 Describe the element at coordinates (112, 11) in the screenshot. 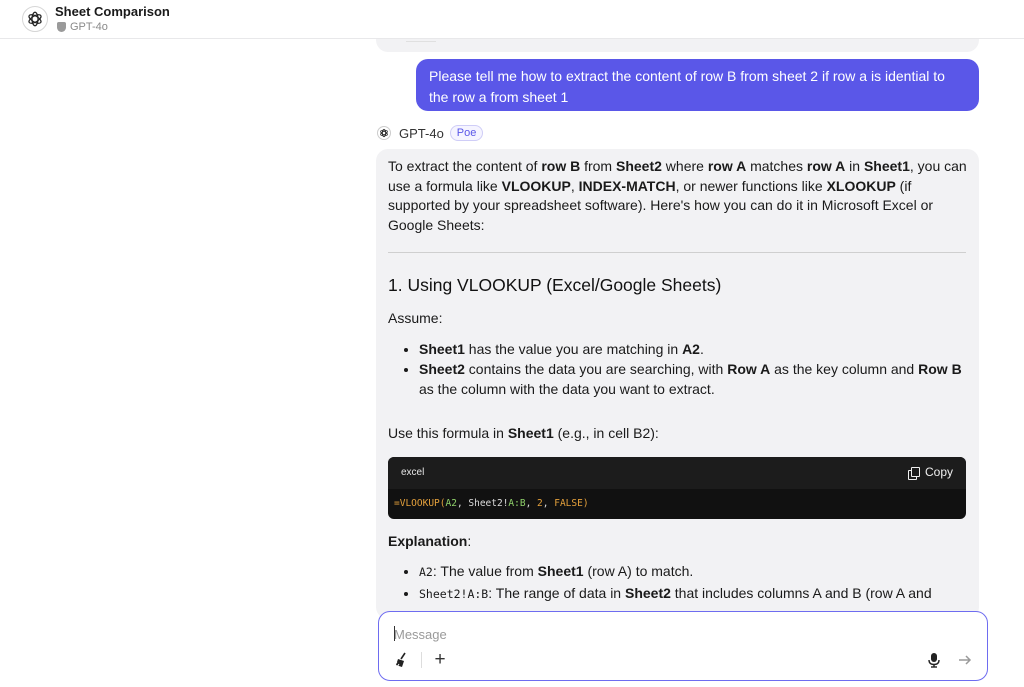

I see `chat-title: Sheet Comparison` at that location.